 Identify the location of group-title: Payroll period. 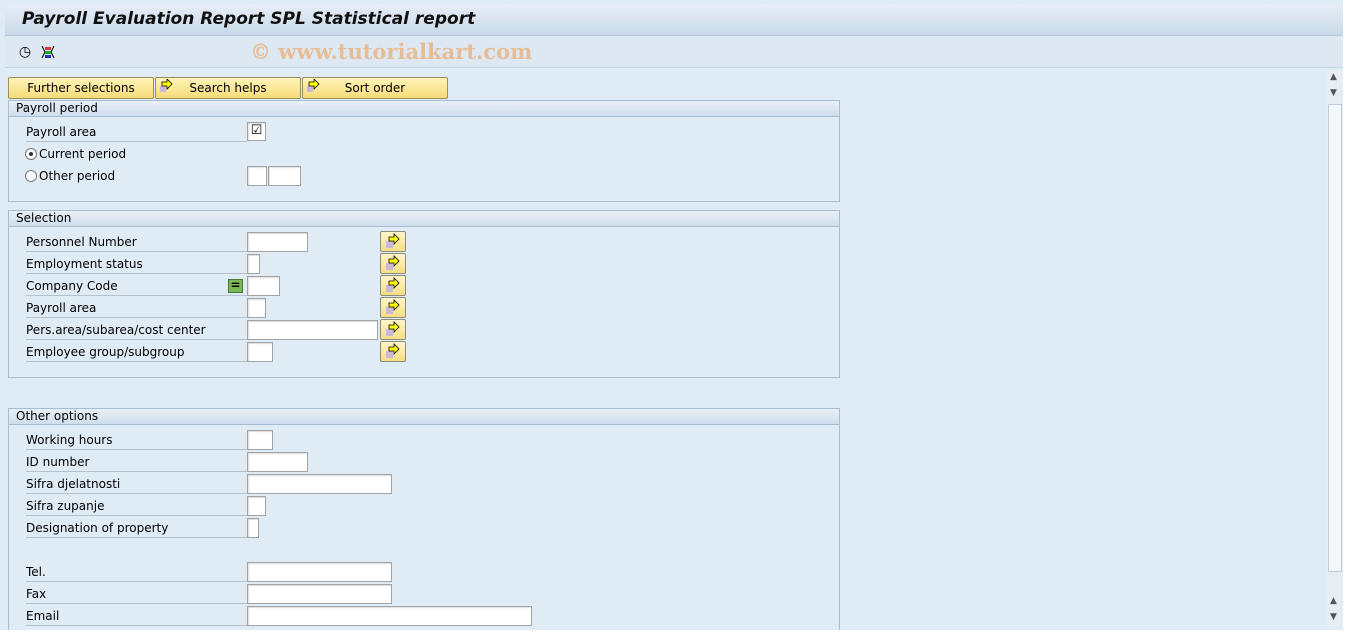
(424, 109).